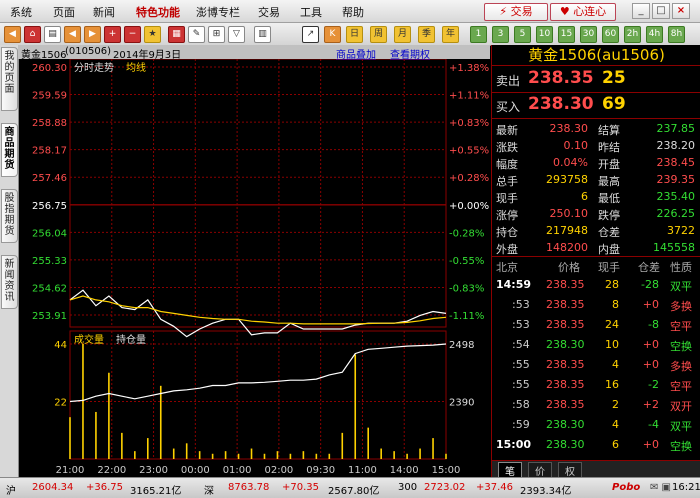 The width and height of the screenshot is (700, 498). I want to click on analysis-icon: ★, so click(152, 34).